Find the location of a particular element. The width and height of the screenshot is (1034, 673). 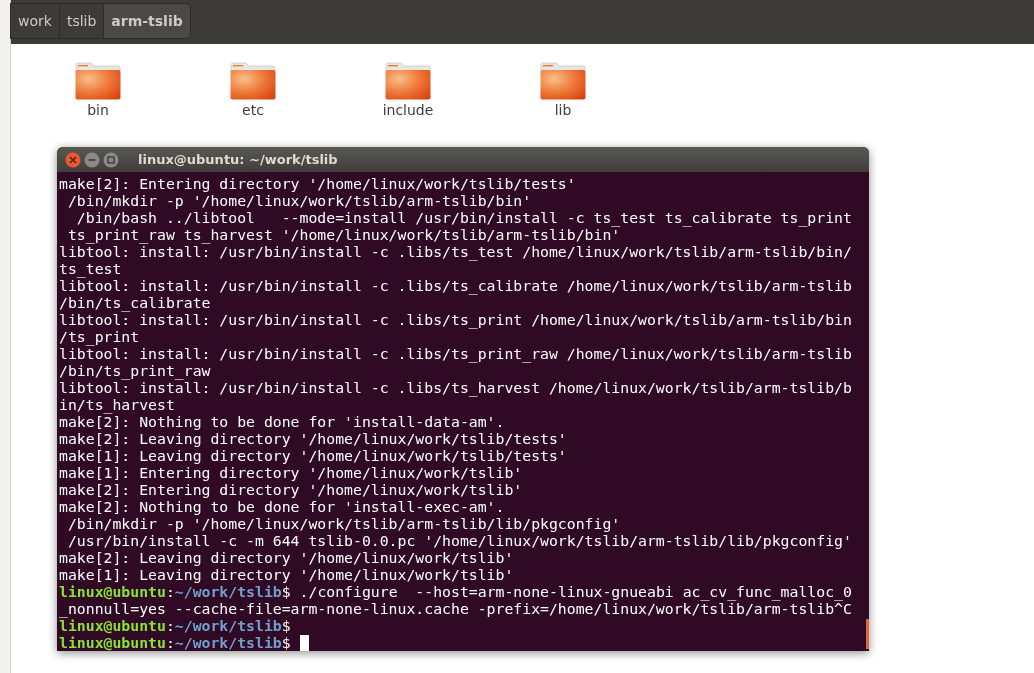

terminal-line: /ts_print is located at coordinates (100, 336).